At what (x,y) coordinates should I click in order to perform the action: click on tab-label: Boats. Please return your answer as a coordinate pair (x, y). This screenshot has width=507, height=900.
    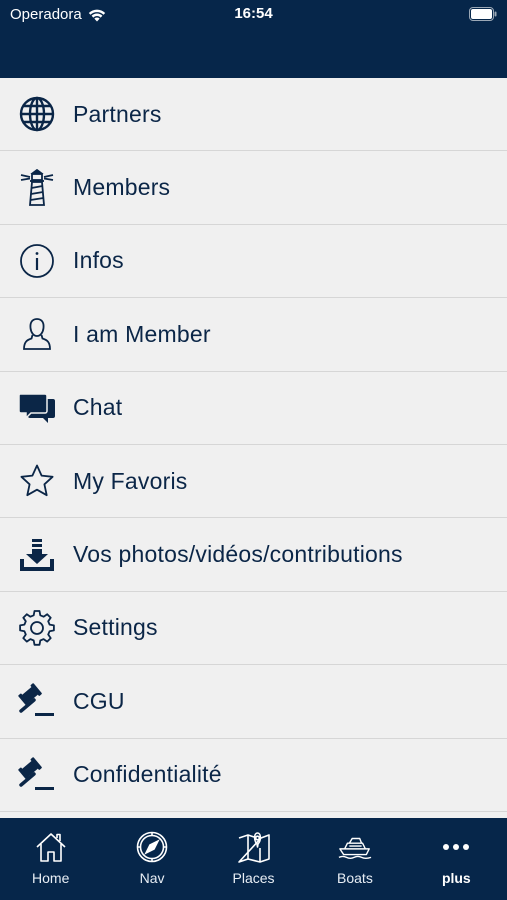
    Looking at the image, I should click on (355, 878).